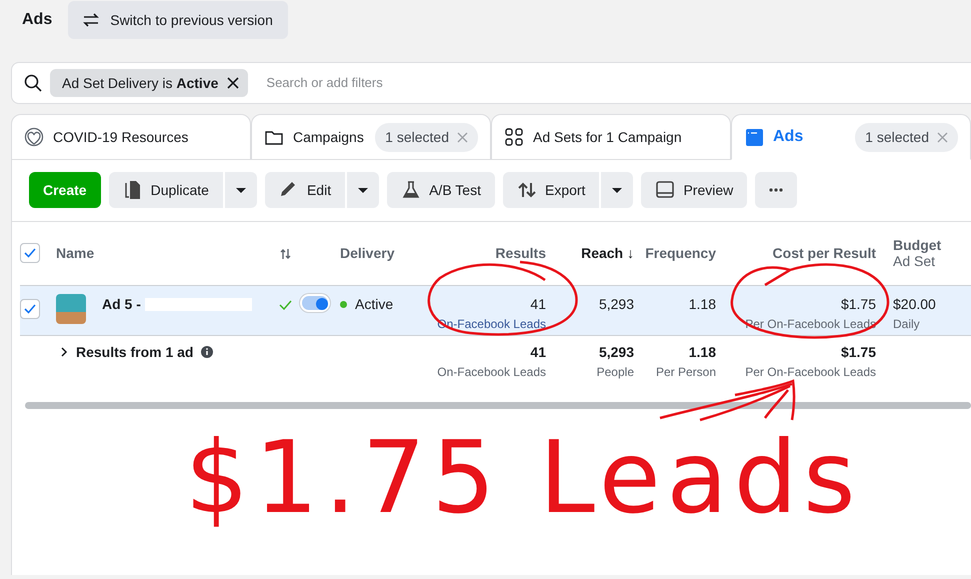  Describe the element at coordinates (788, 137) in the screenshot. I see `tab-label: Ads` at that location.